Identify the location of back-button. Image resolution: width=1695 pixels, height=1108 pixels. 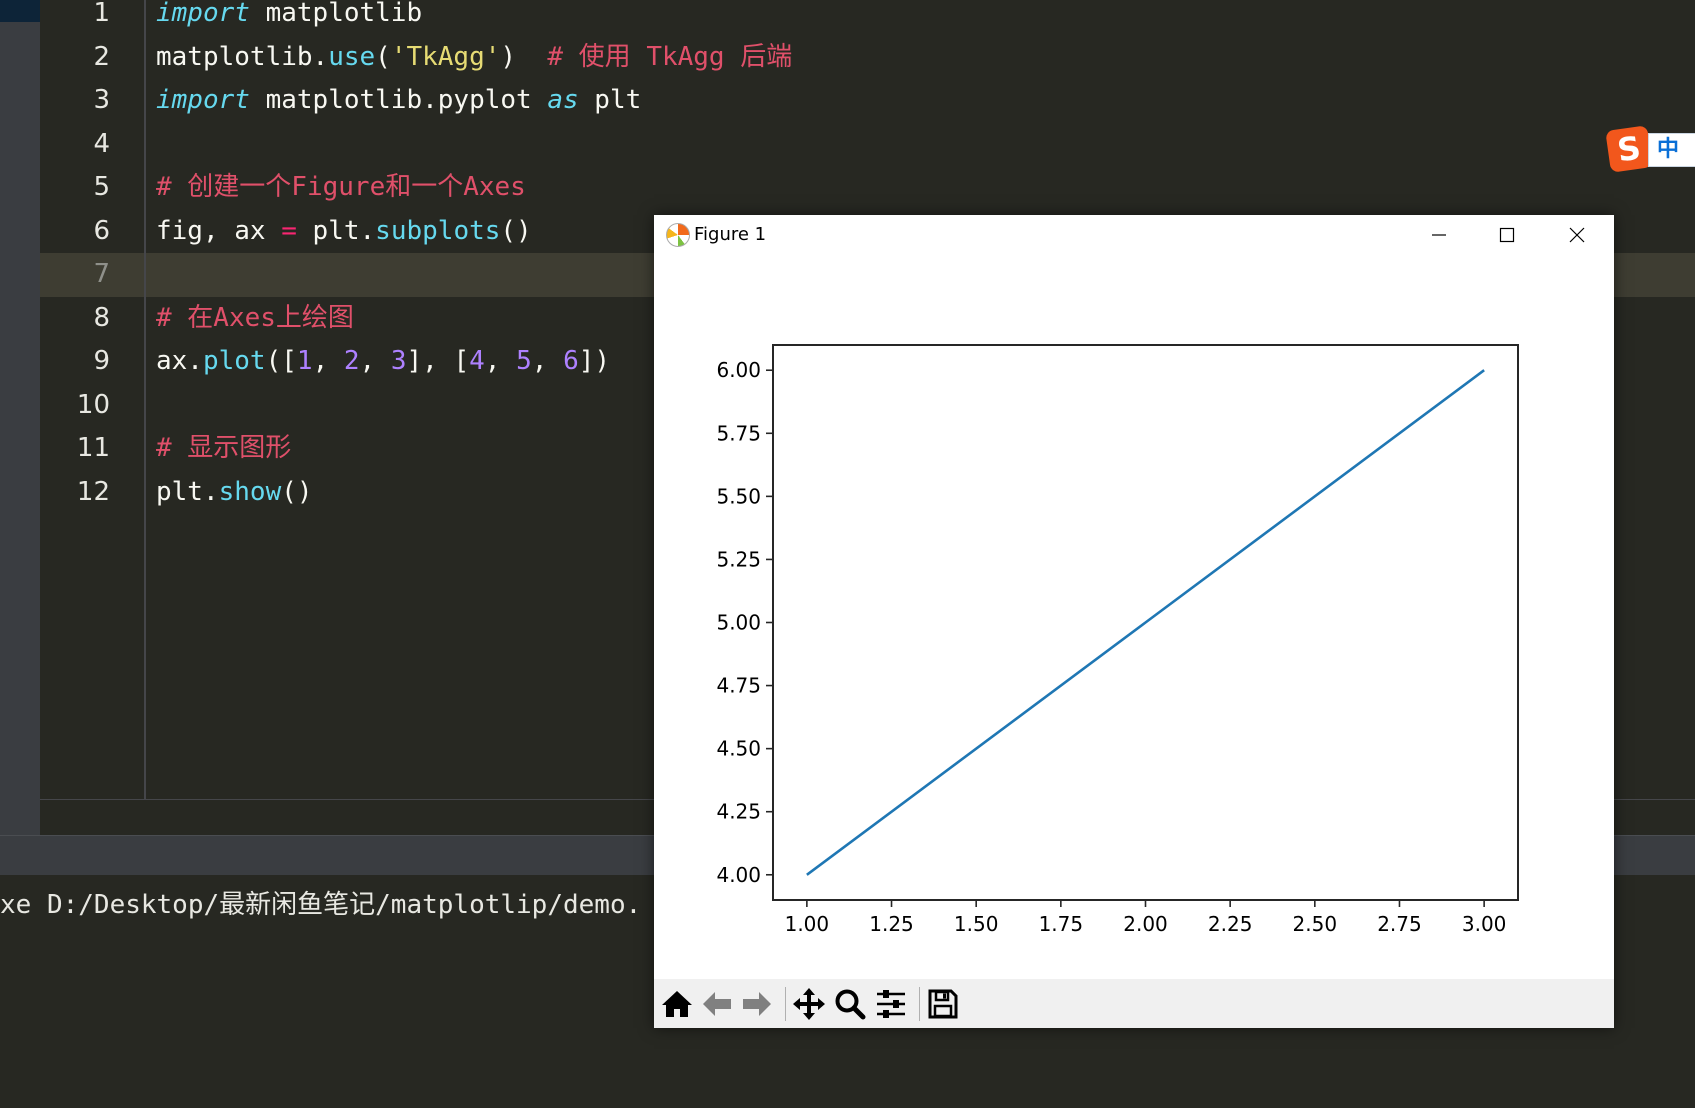
(717, 1004).